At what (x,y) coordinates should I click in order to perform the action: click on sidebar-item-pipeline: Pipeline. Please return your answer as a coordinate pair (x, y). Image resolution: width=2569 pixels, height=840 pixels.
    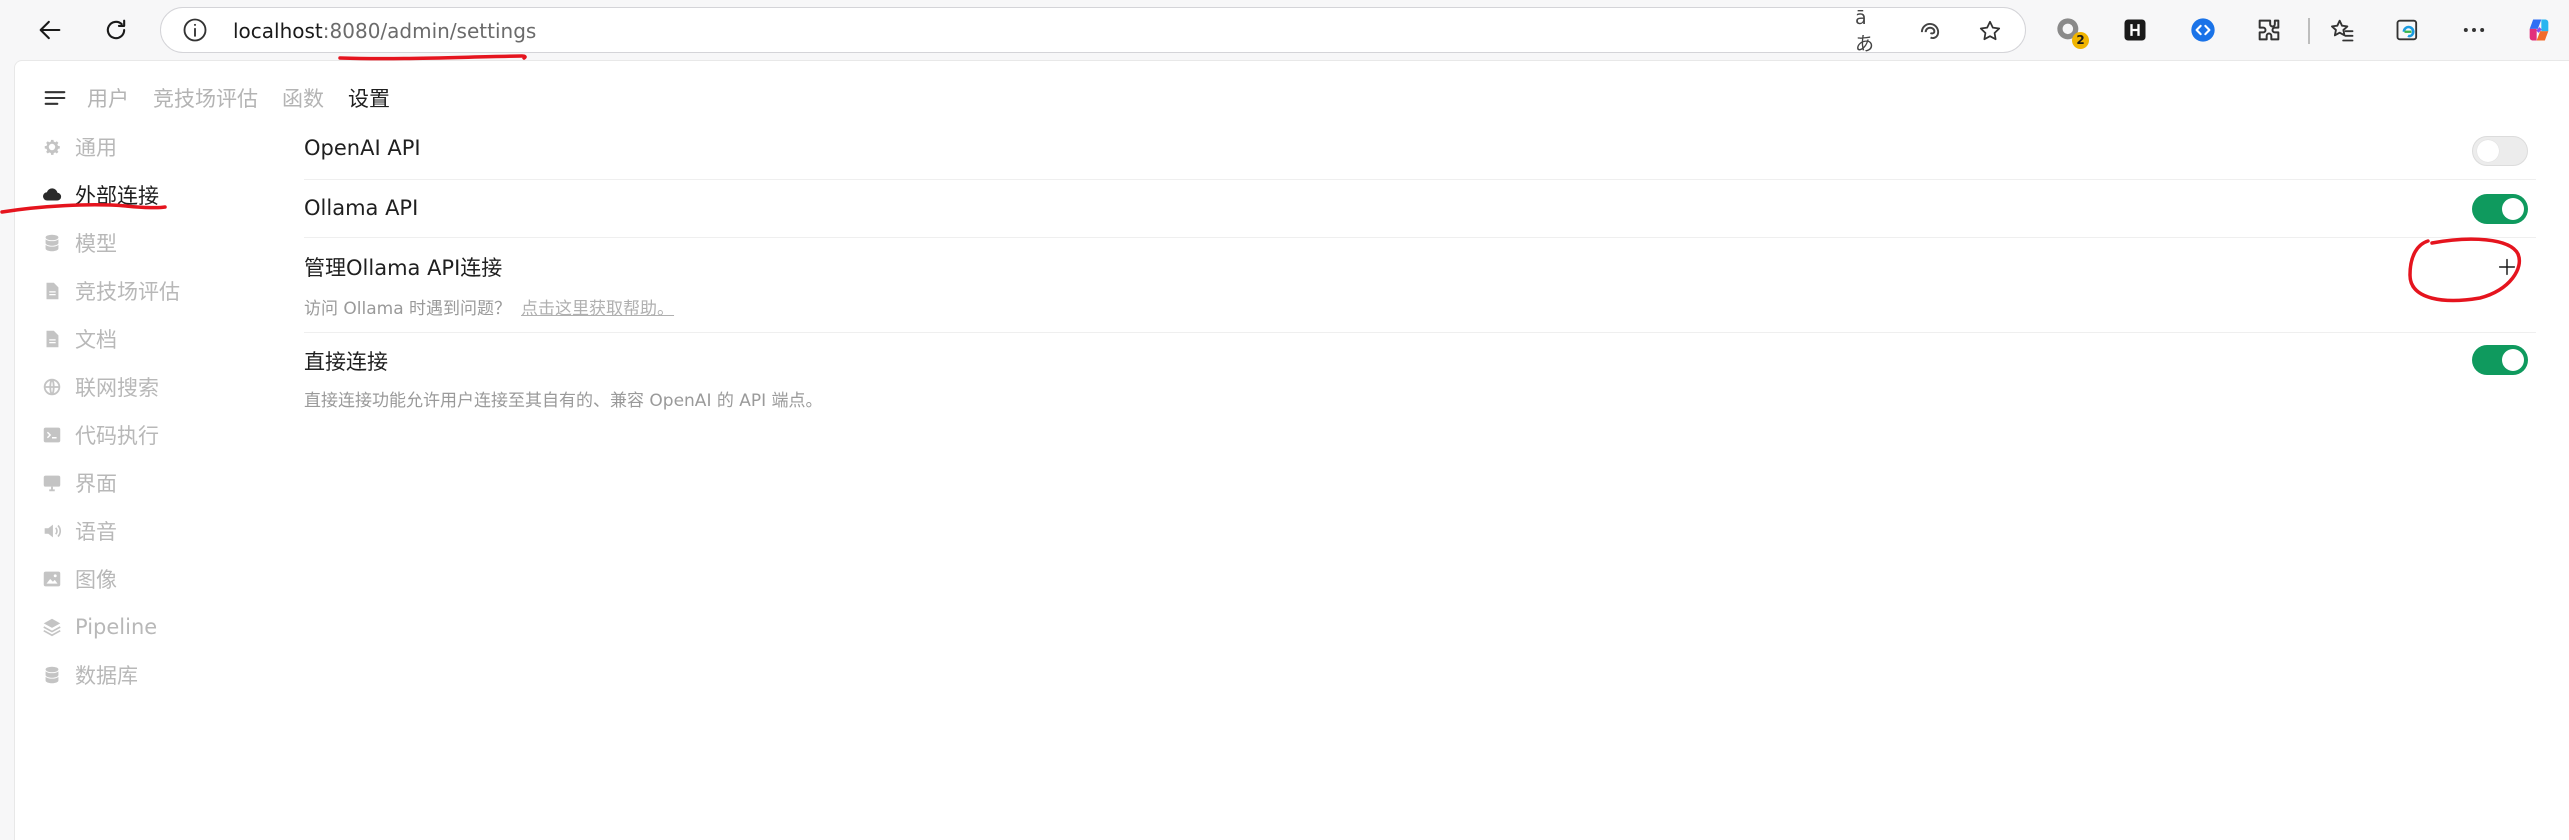
    Looking at the image, I should click on (131, 627).